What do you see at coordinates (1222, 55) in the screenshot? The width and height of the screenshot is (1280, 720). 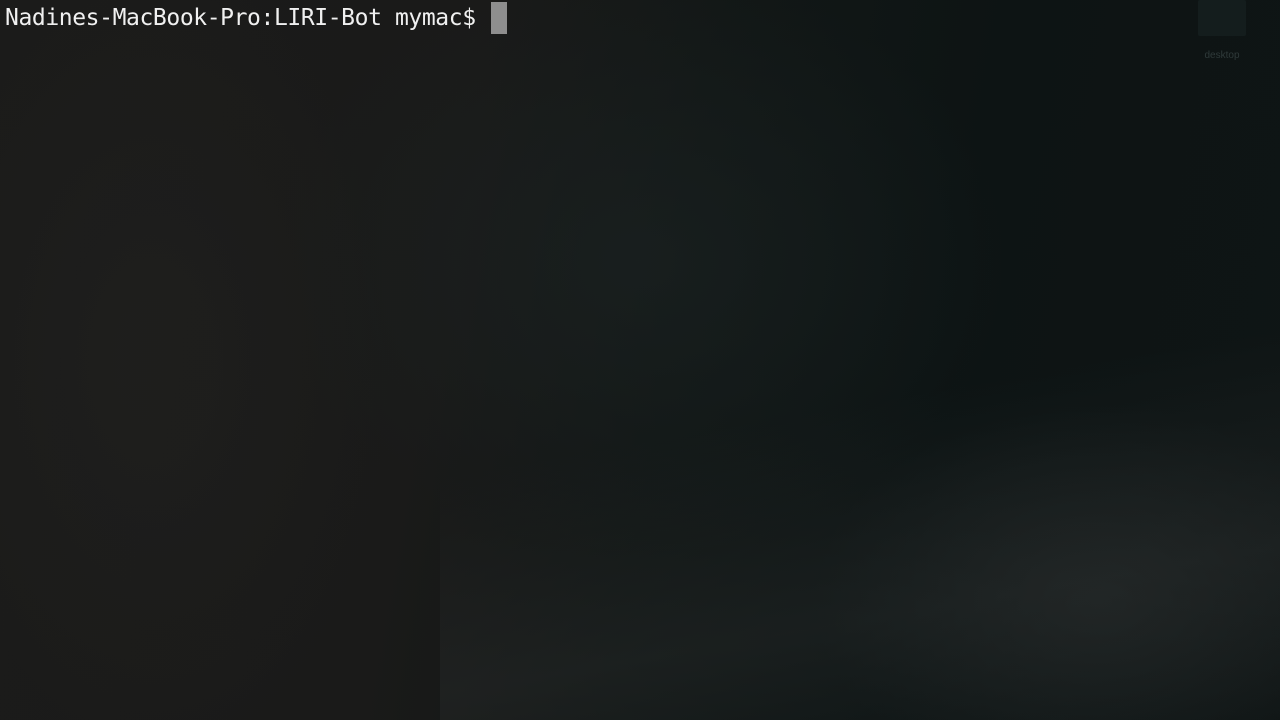 I see `desktop-folder-label: desktop` at bounding box center [1222, 55].